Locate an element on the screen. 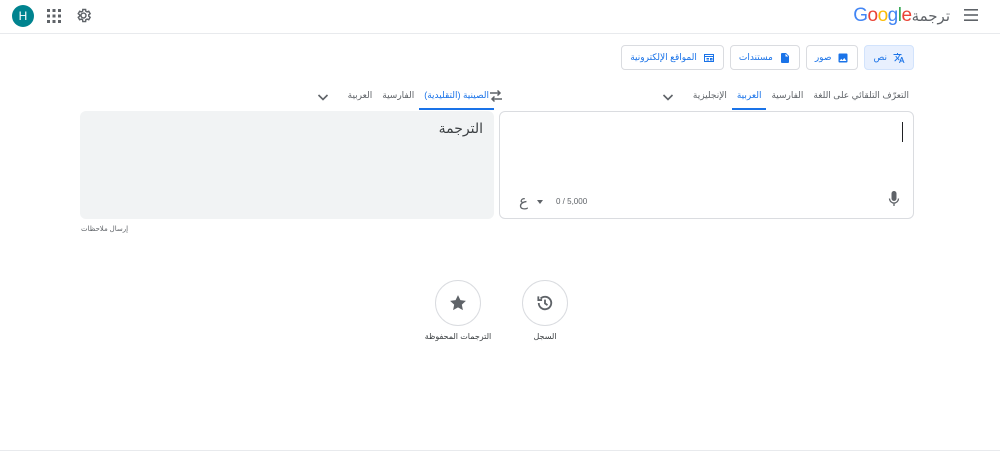 This screenshot has height=452, width=1000. mode-documents-label: مستندات is located at coordinates (755, 57).